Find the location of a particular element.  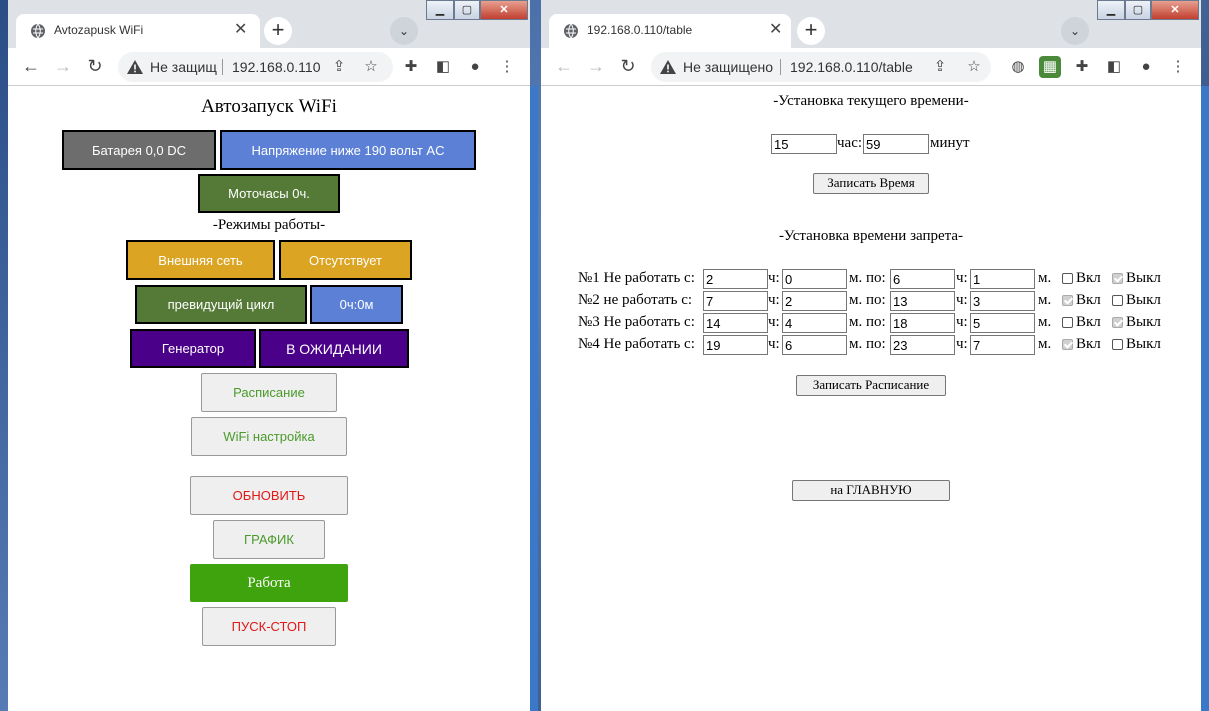

battery-status: Батарея 0,0 DC is located at coordinates (139, 150).